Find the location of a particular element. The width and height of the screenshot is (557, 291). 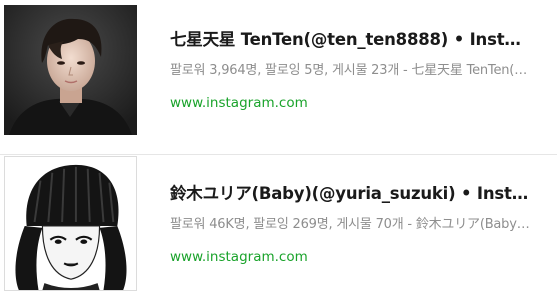

profile-photo-image is located at coordinates (70, 70).